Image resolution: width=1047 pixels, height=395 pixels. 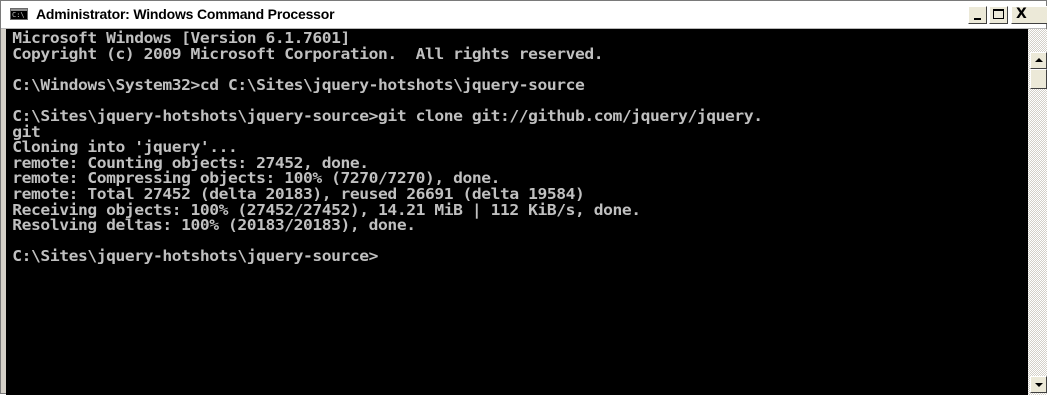 What do you see at coordinates (1037, 212) in the screenshot?
I see `vertical-scrollbar` at bounding box center [1037, 212].